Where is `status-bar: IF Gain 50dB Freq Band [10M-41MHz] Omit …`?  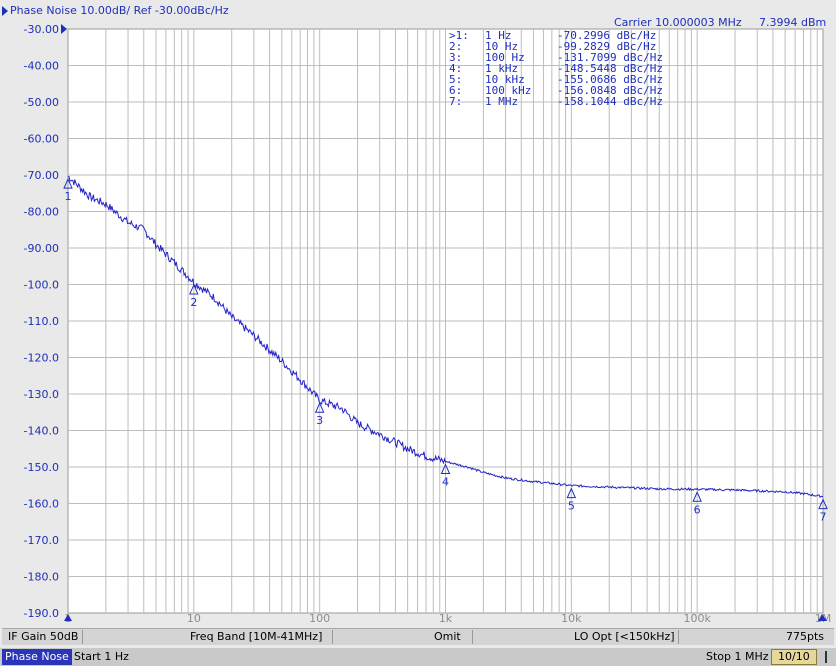
status-bar: IF Gain 50dB Freq Band [10M-41MHz] Omit … is located at coordinates (418, 636).